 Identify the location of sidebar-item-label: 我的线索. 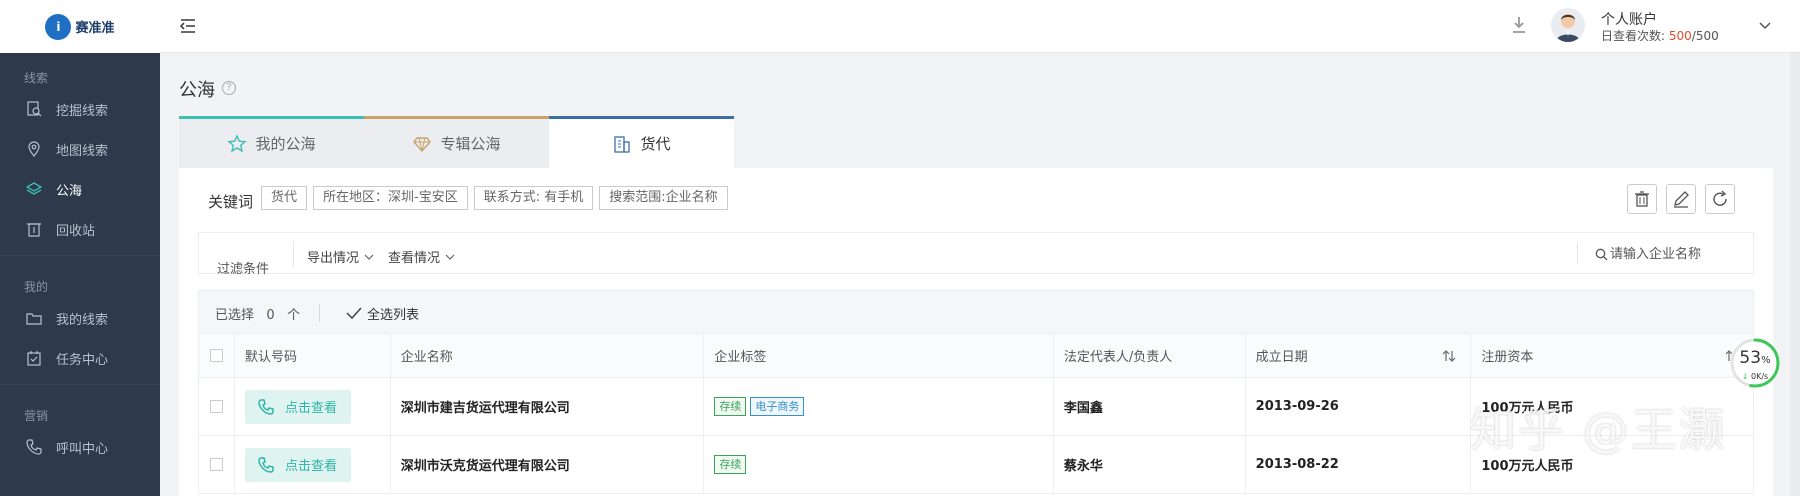
(82, 320).